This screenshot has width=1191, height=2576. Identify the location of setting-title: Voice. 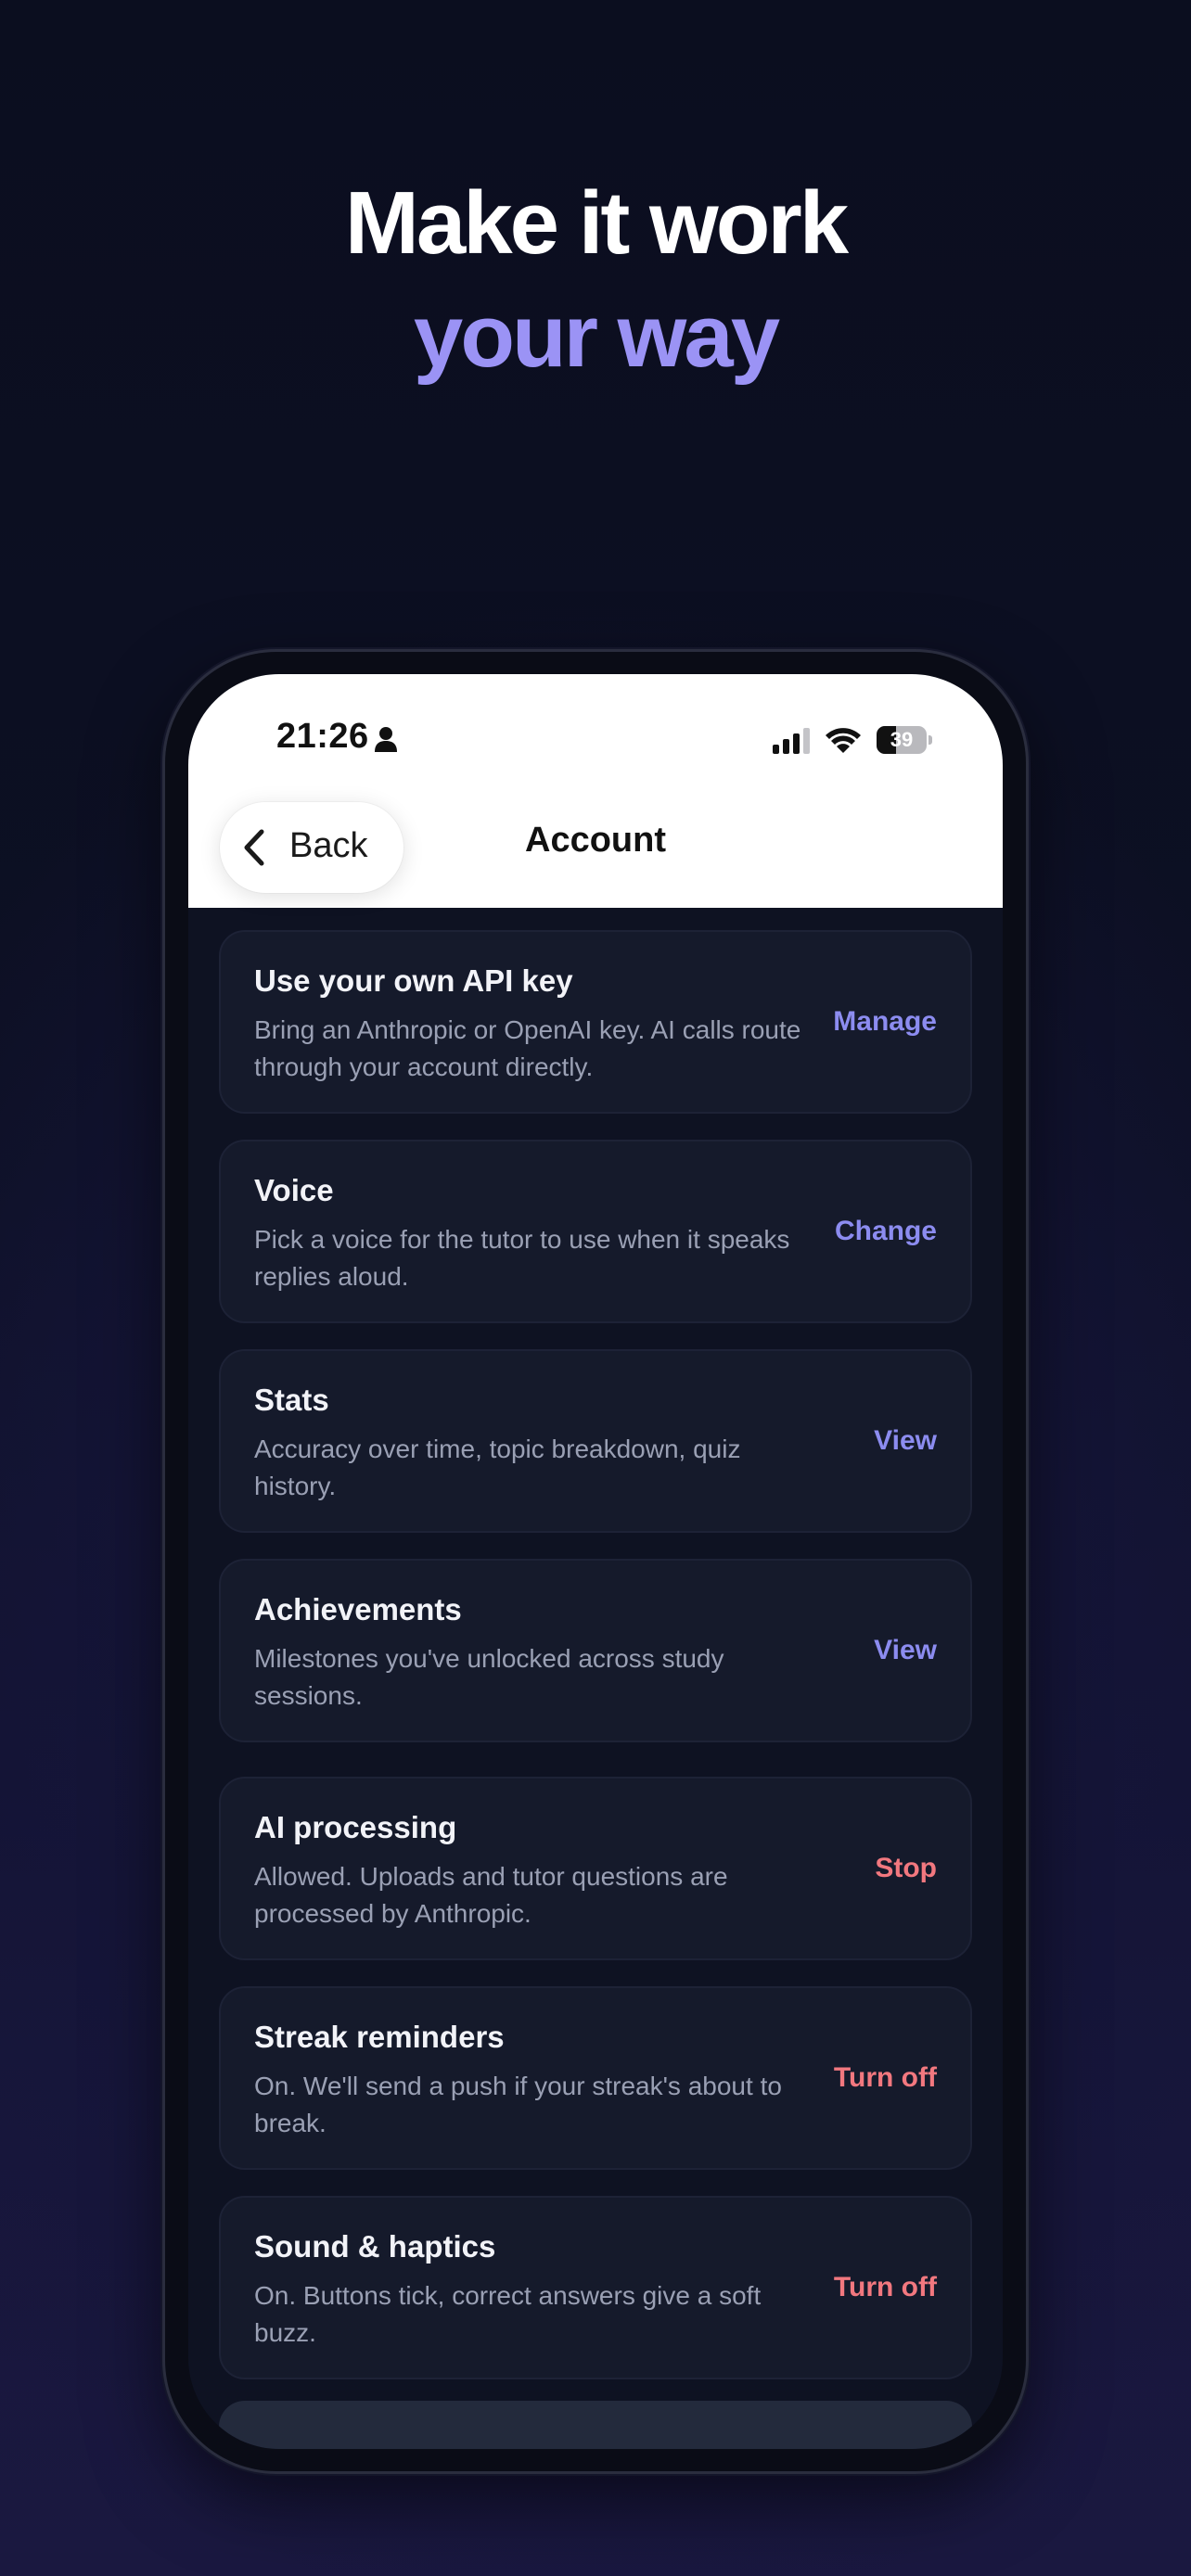
(294, 1190).